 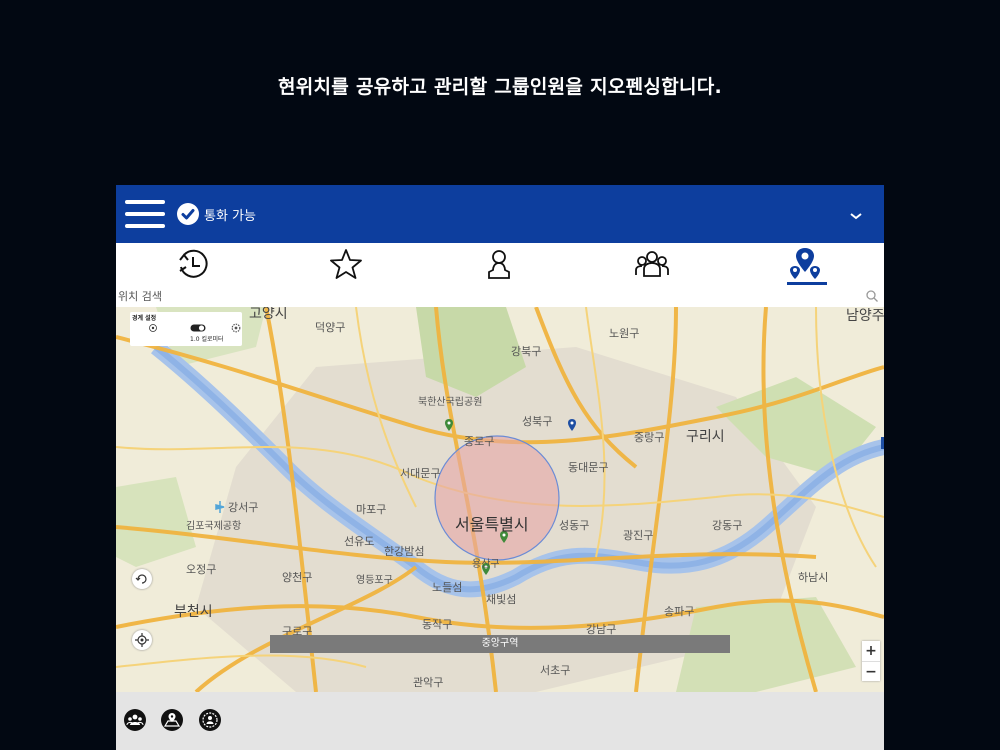 I want to click on tab-bar, so click(x=500, y=264).